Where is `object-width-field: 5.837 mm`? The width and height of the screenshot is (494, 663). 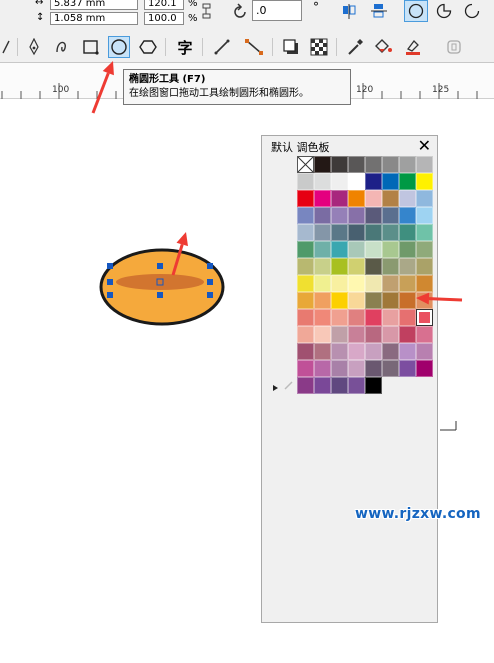
object-width-field: 5.837 mm is located at coordinates (94, 5).